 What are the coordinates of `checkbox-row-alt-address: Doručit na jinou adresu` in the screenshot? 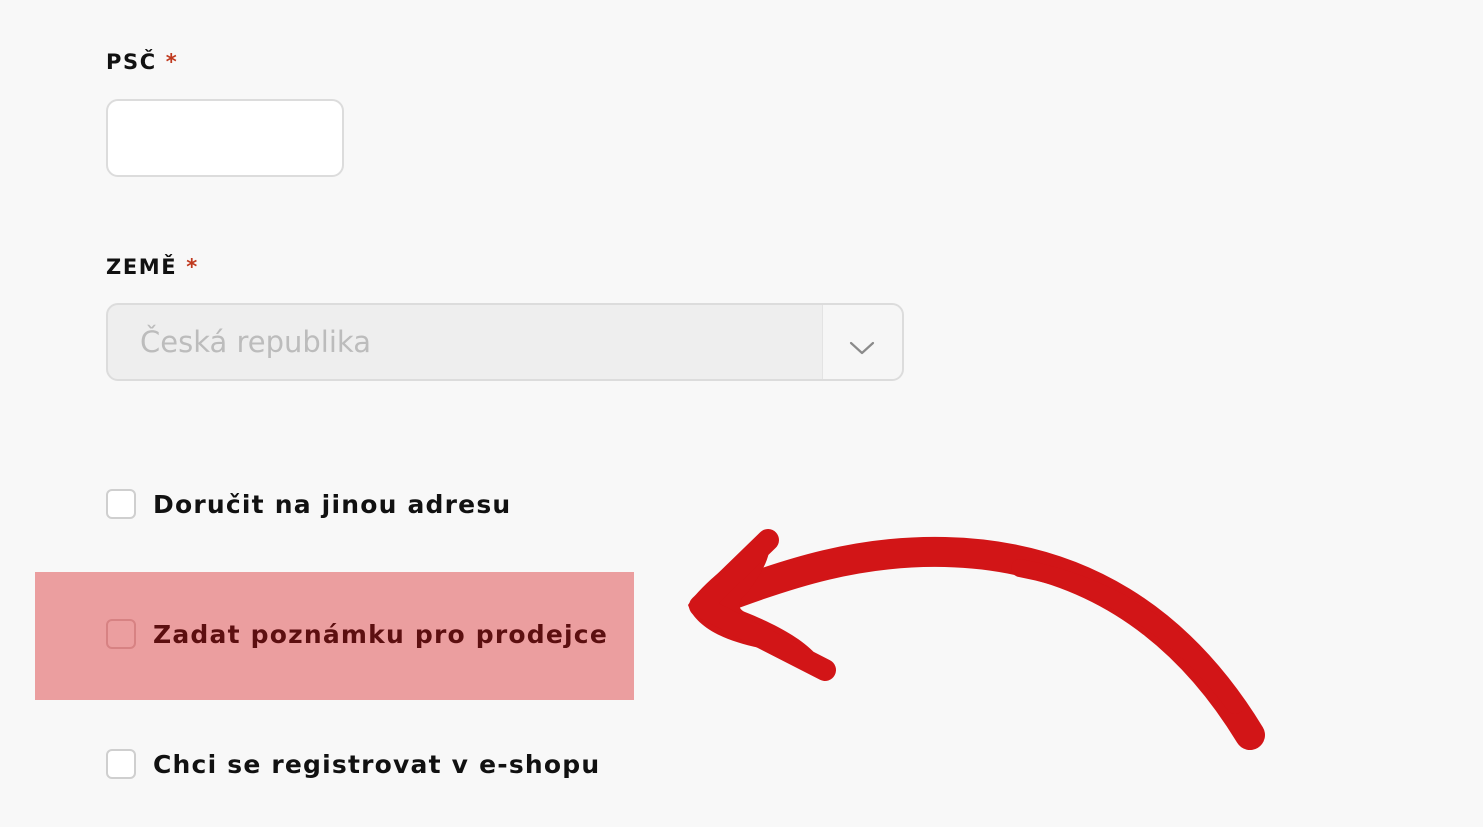 It's located at (308, 504).